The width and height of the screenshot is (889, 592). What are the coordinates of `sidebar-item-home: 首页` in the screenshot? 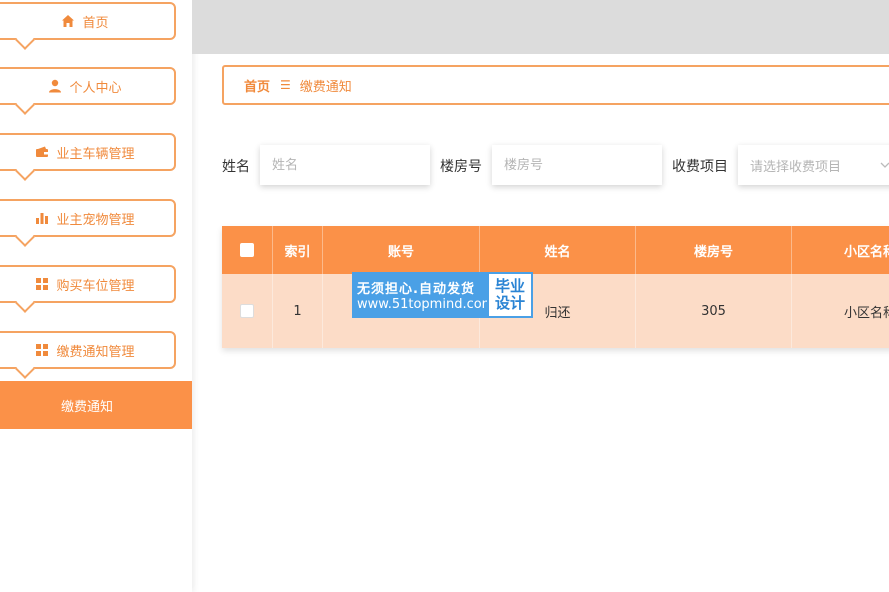 It's located at (88, 26).